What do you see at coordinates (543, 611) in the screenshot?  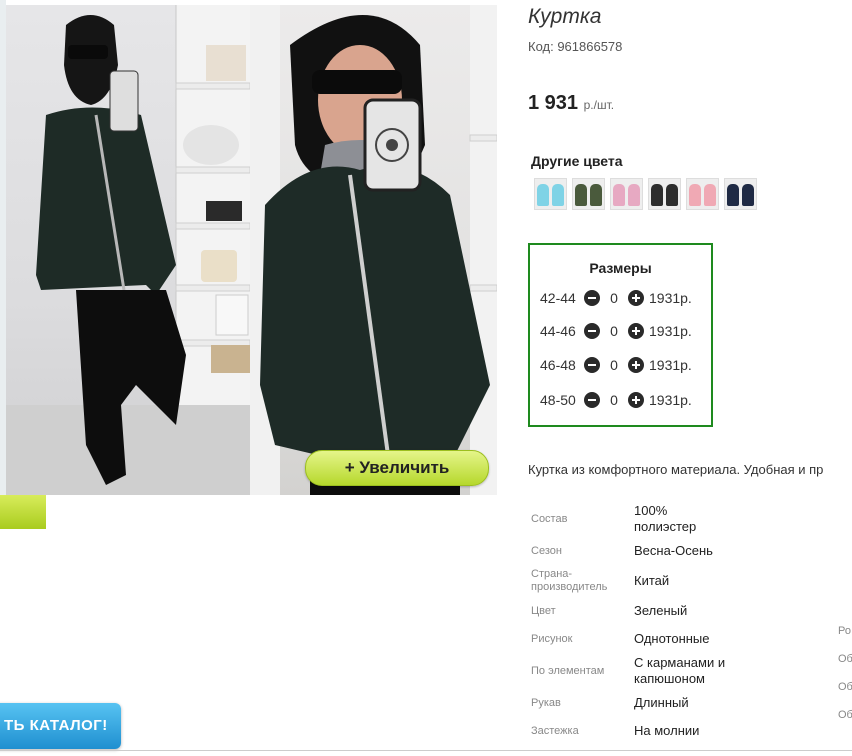 I see `spec-label: Цвет` at bounding box center [543, 611].